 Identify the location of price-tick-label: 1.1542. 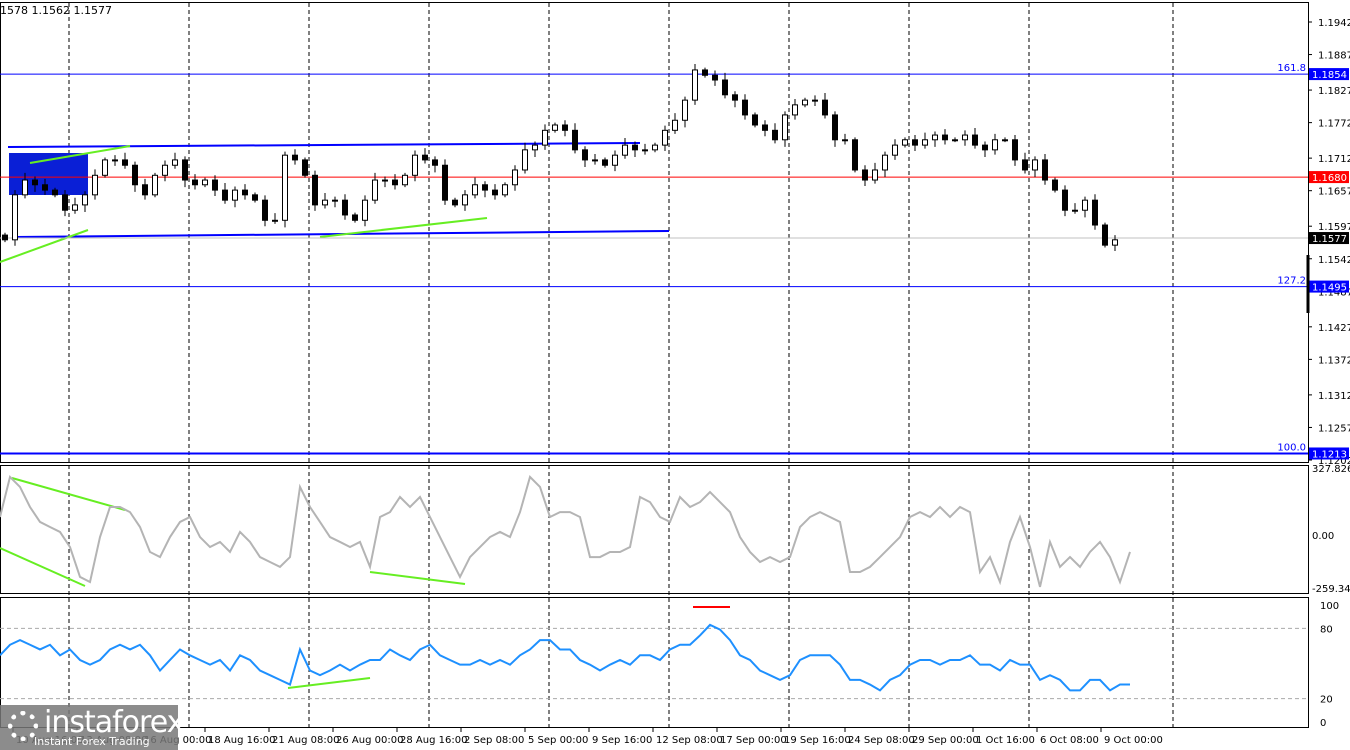
(1334, 260).